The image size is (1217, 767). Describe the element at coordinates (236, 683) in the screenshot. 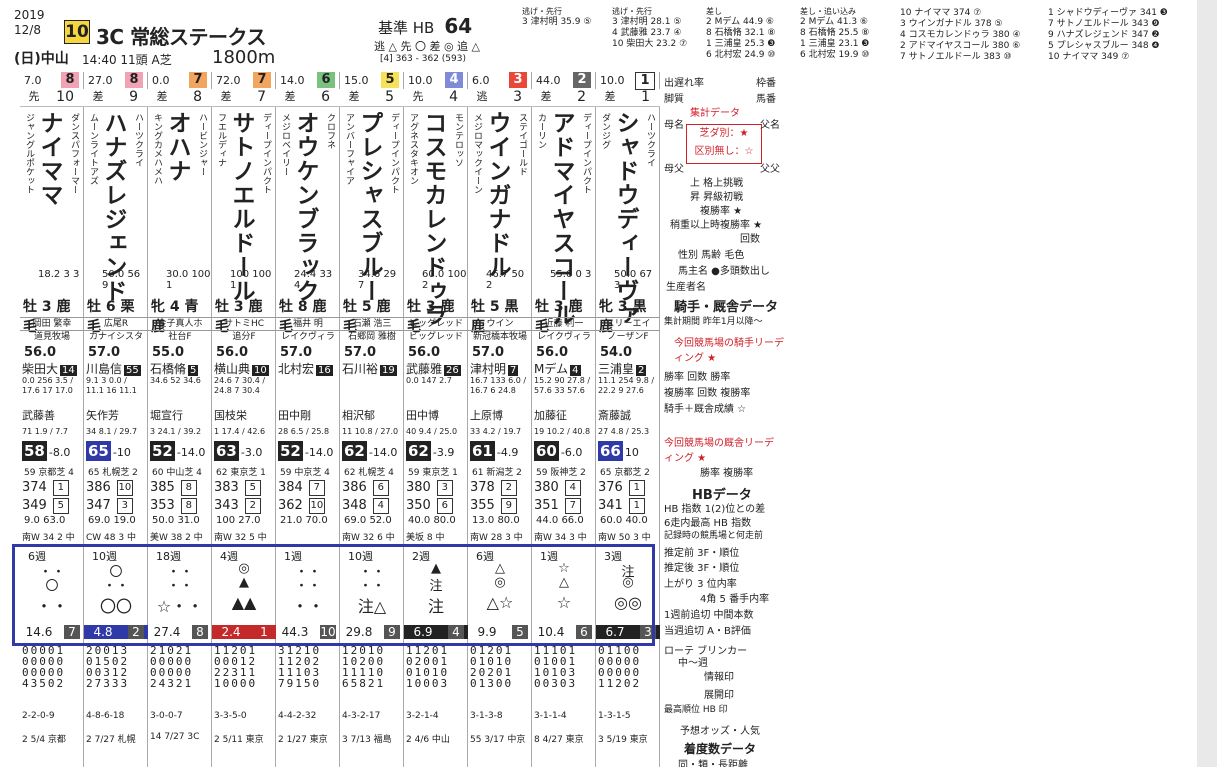

I see `finish-count-row: 10000` at that location.